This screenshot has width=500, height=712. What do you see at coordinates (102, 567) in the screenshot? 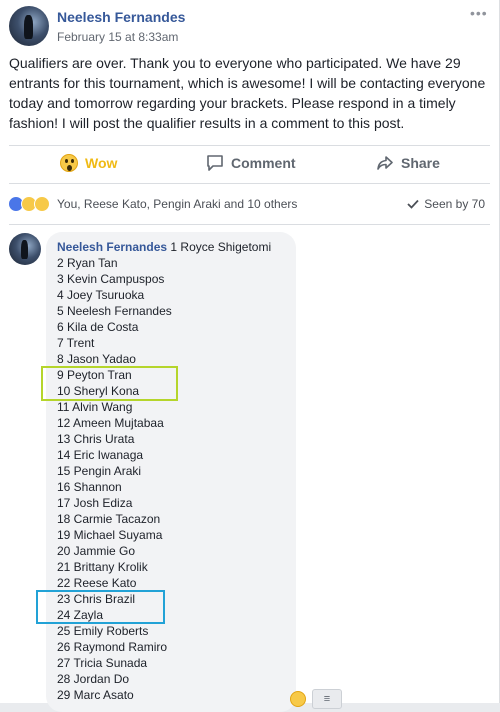
I see `comment-line: 21 Brittany Krolik` at bounding box center [102, 567].